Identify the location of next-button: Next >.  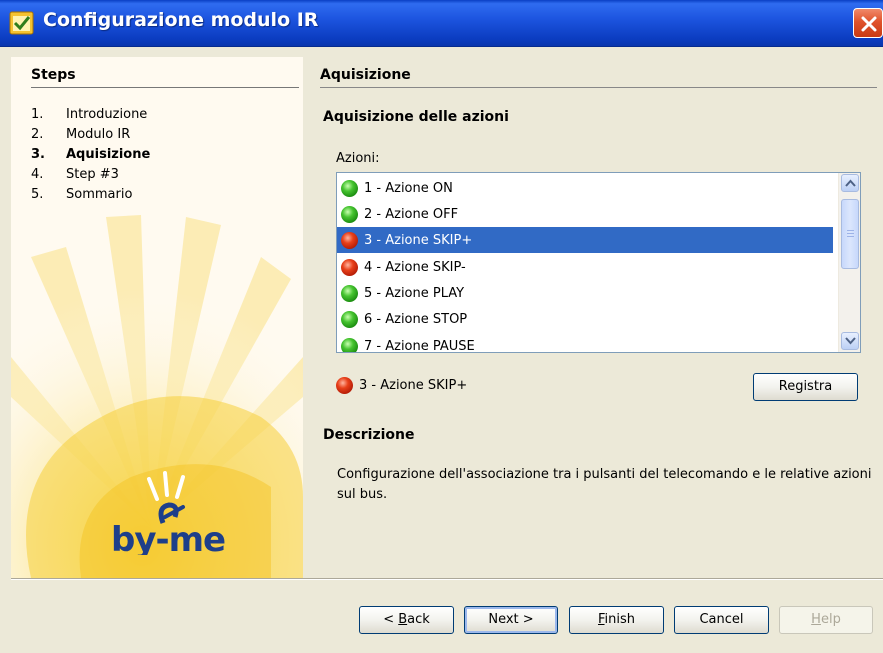
(511, 620).